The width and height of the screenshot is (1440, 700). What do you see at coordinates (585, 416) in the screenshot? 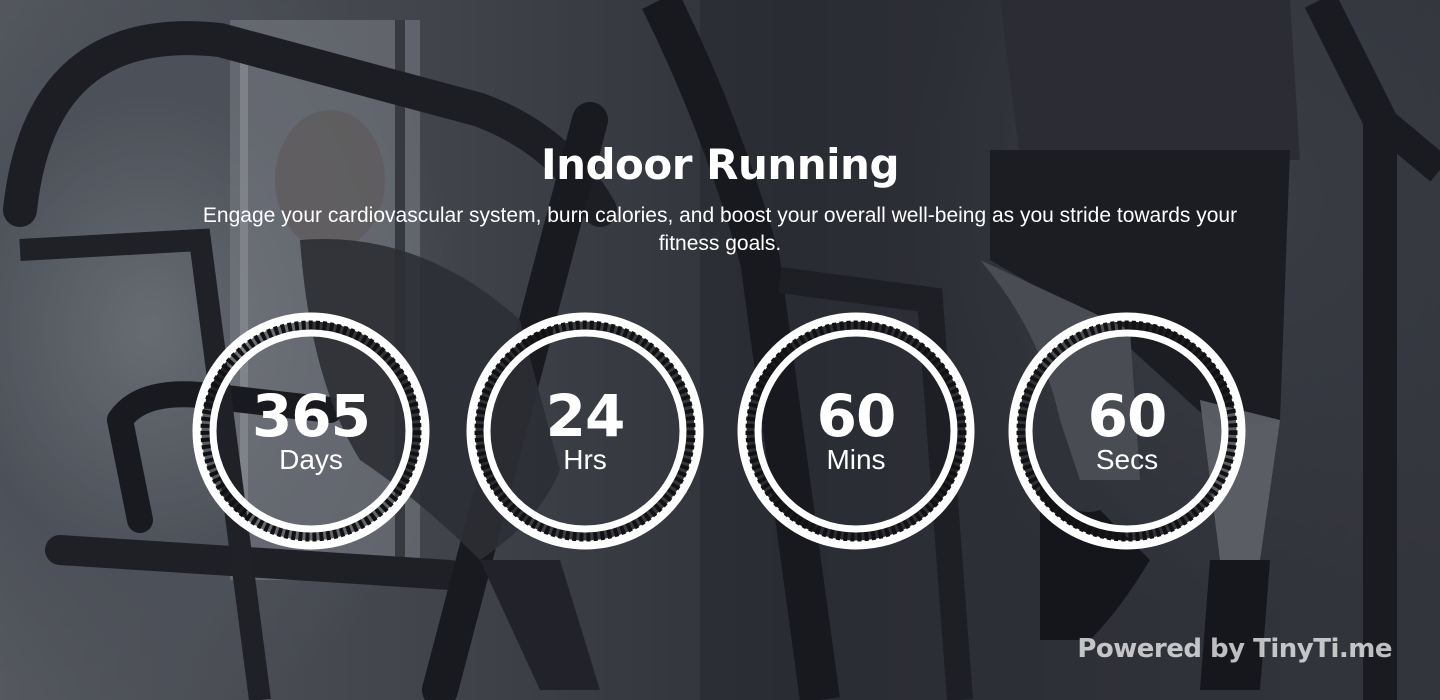
I see `hours-value: 24` at bounding box center [585, 416].